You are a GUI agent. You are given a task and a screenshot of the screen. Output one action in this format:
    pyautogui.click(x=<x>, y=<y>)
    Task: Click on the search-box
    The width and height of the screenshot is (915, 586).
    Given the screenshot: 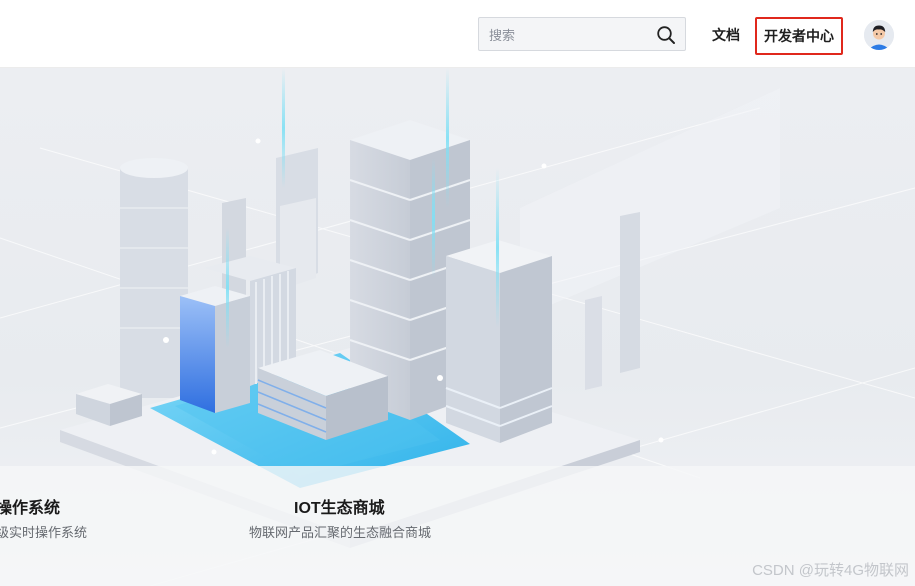 What is the action you would take?
    pyautogui.click(x=582, y=34)
    